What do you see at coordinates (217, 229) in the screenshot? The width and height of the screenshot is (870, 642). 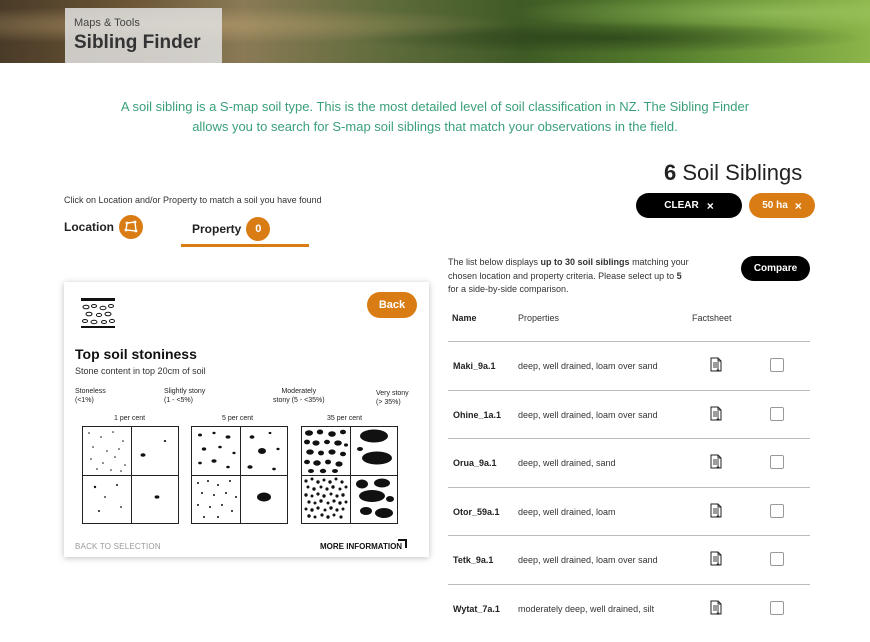 I see `tab-property-label: Property` at bounding box center [217, 229].